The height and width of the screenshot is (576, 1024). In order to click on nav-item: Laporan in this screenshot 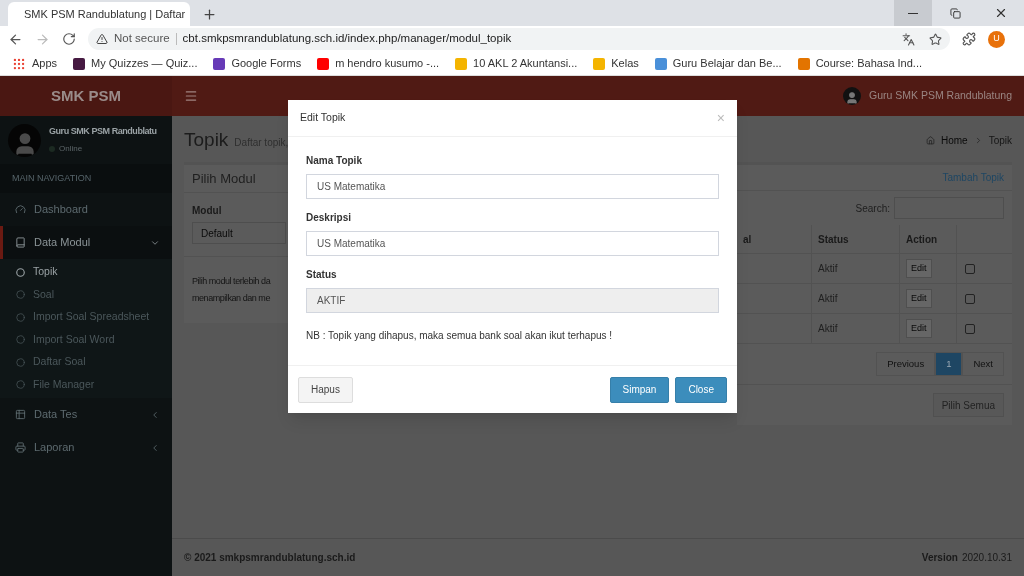, I will do `click(86, 447)`.